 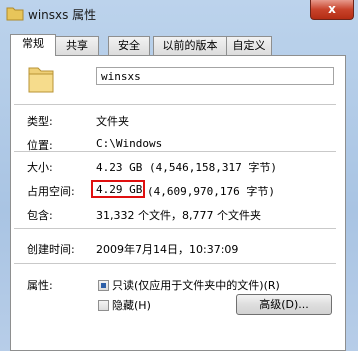 What do you see at coordinates (77, 45) in the screenshot?
I see `tab-sharing: 共享` at bounding box center [77, 45].